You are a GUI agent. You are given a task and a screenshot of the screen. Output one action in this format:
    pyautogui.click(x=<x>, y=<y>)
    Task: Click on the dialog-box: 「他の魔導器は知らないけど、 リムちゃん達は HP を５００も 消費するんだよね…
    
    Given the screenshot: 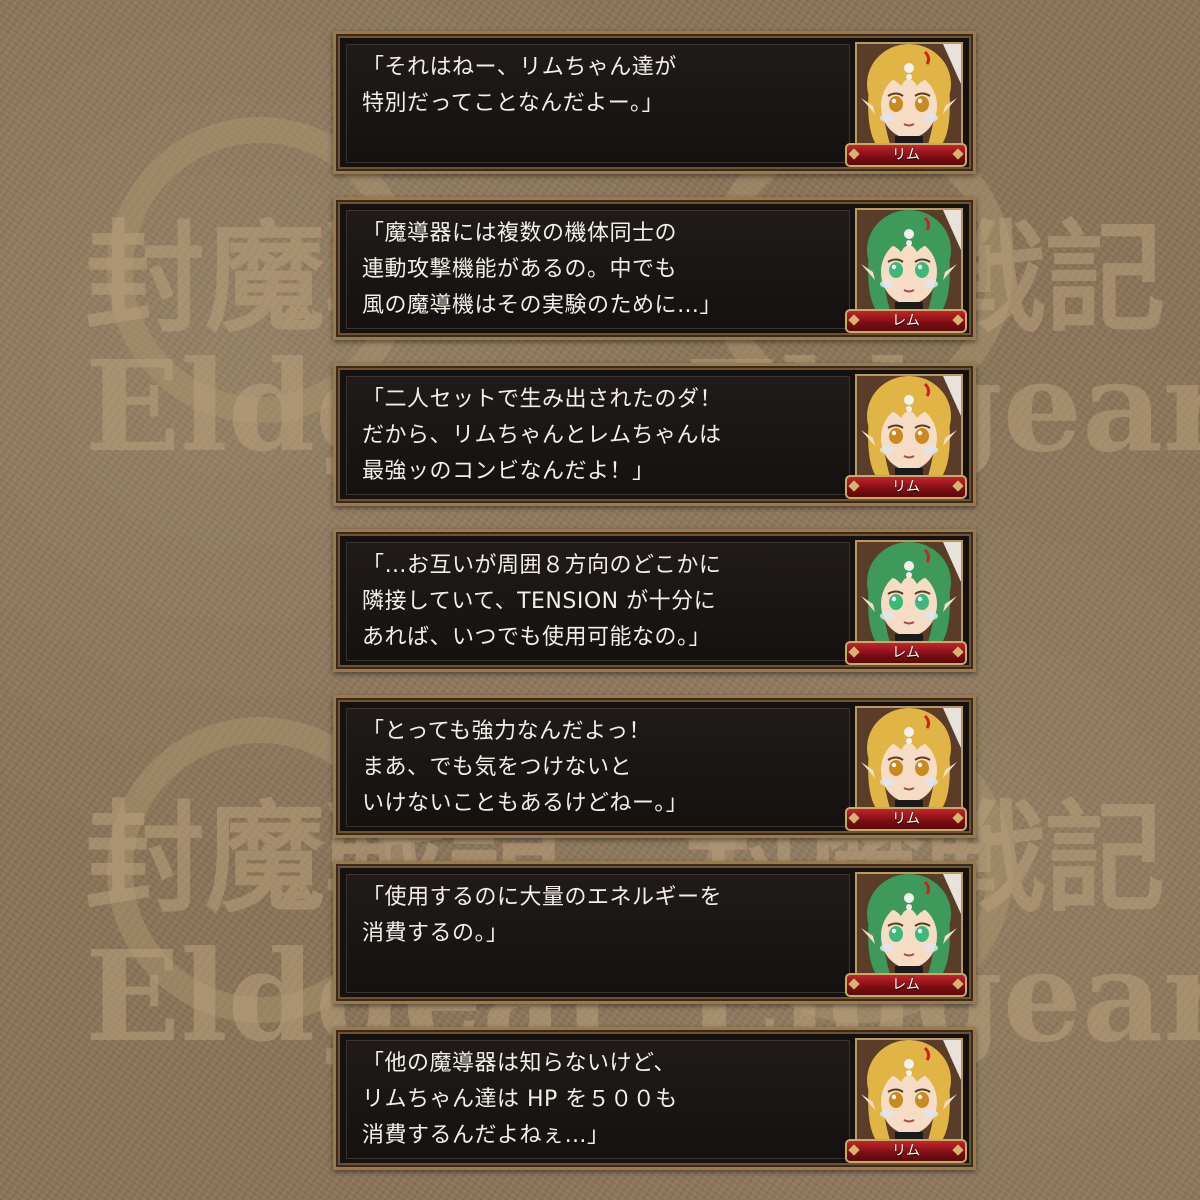 What is the action you would take?
    pyautogui.click(x=654, y=1098)
    